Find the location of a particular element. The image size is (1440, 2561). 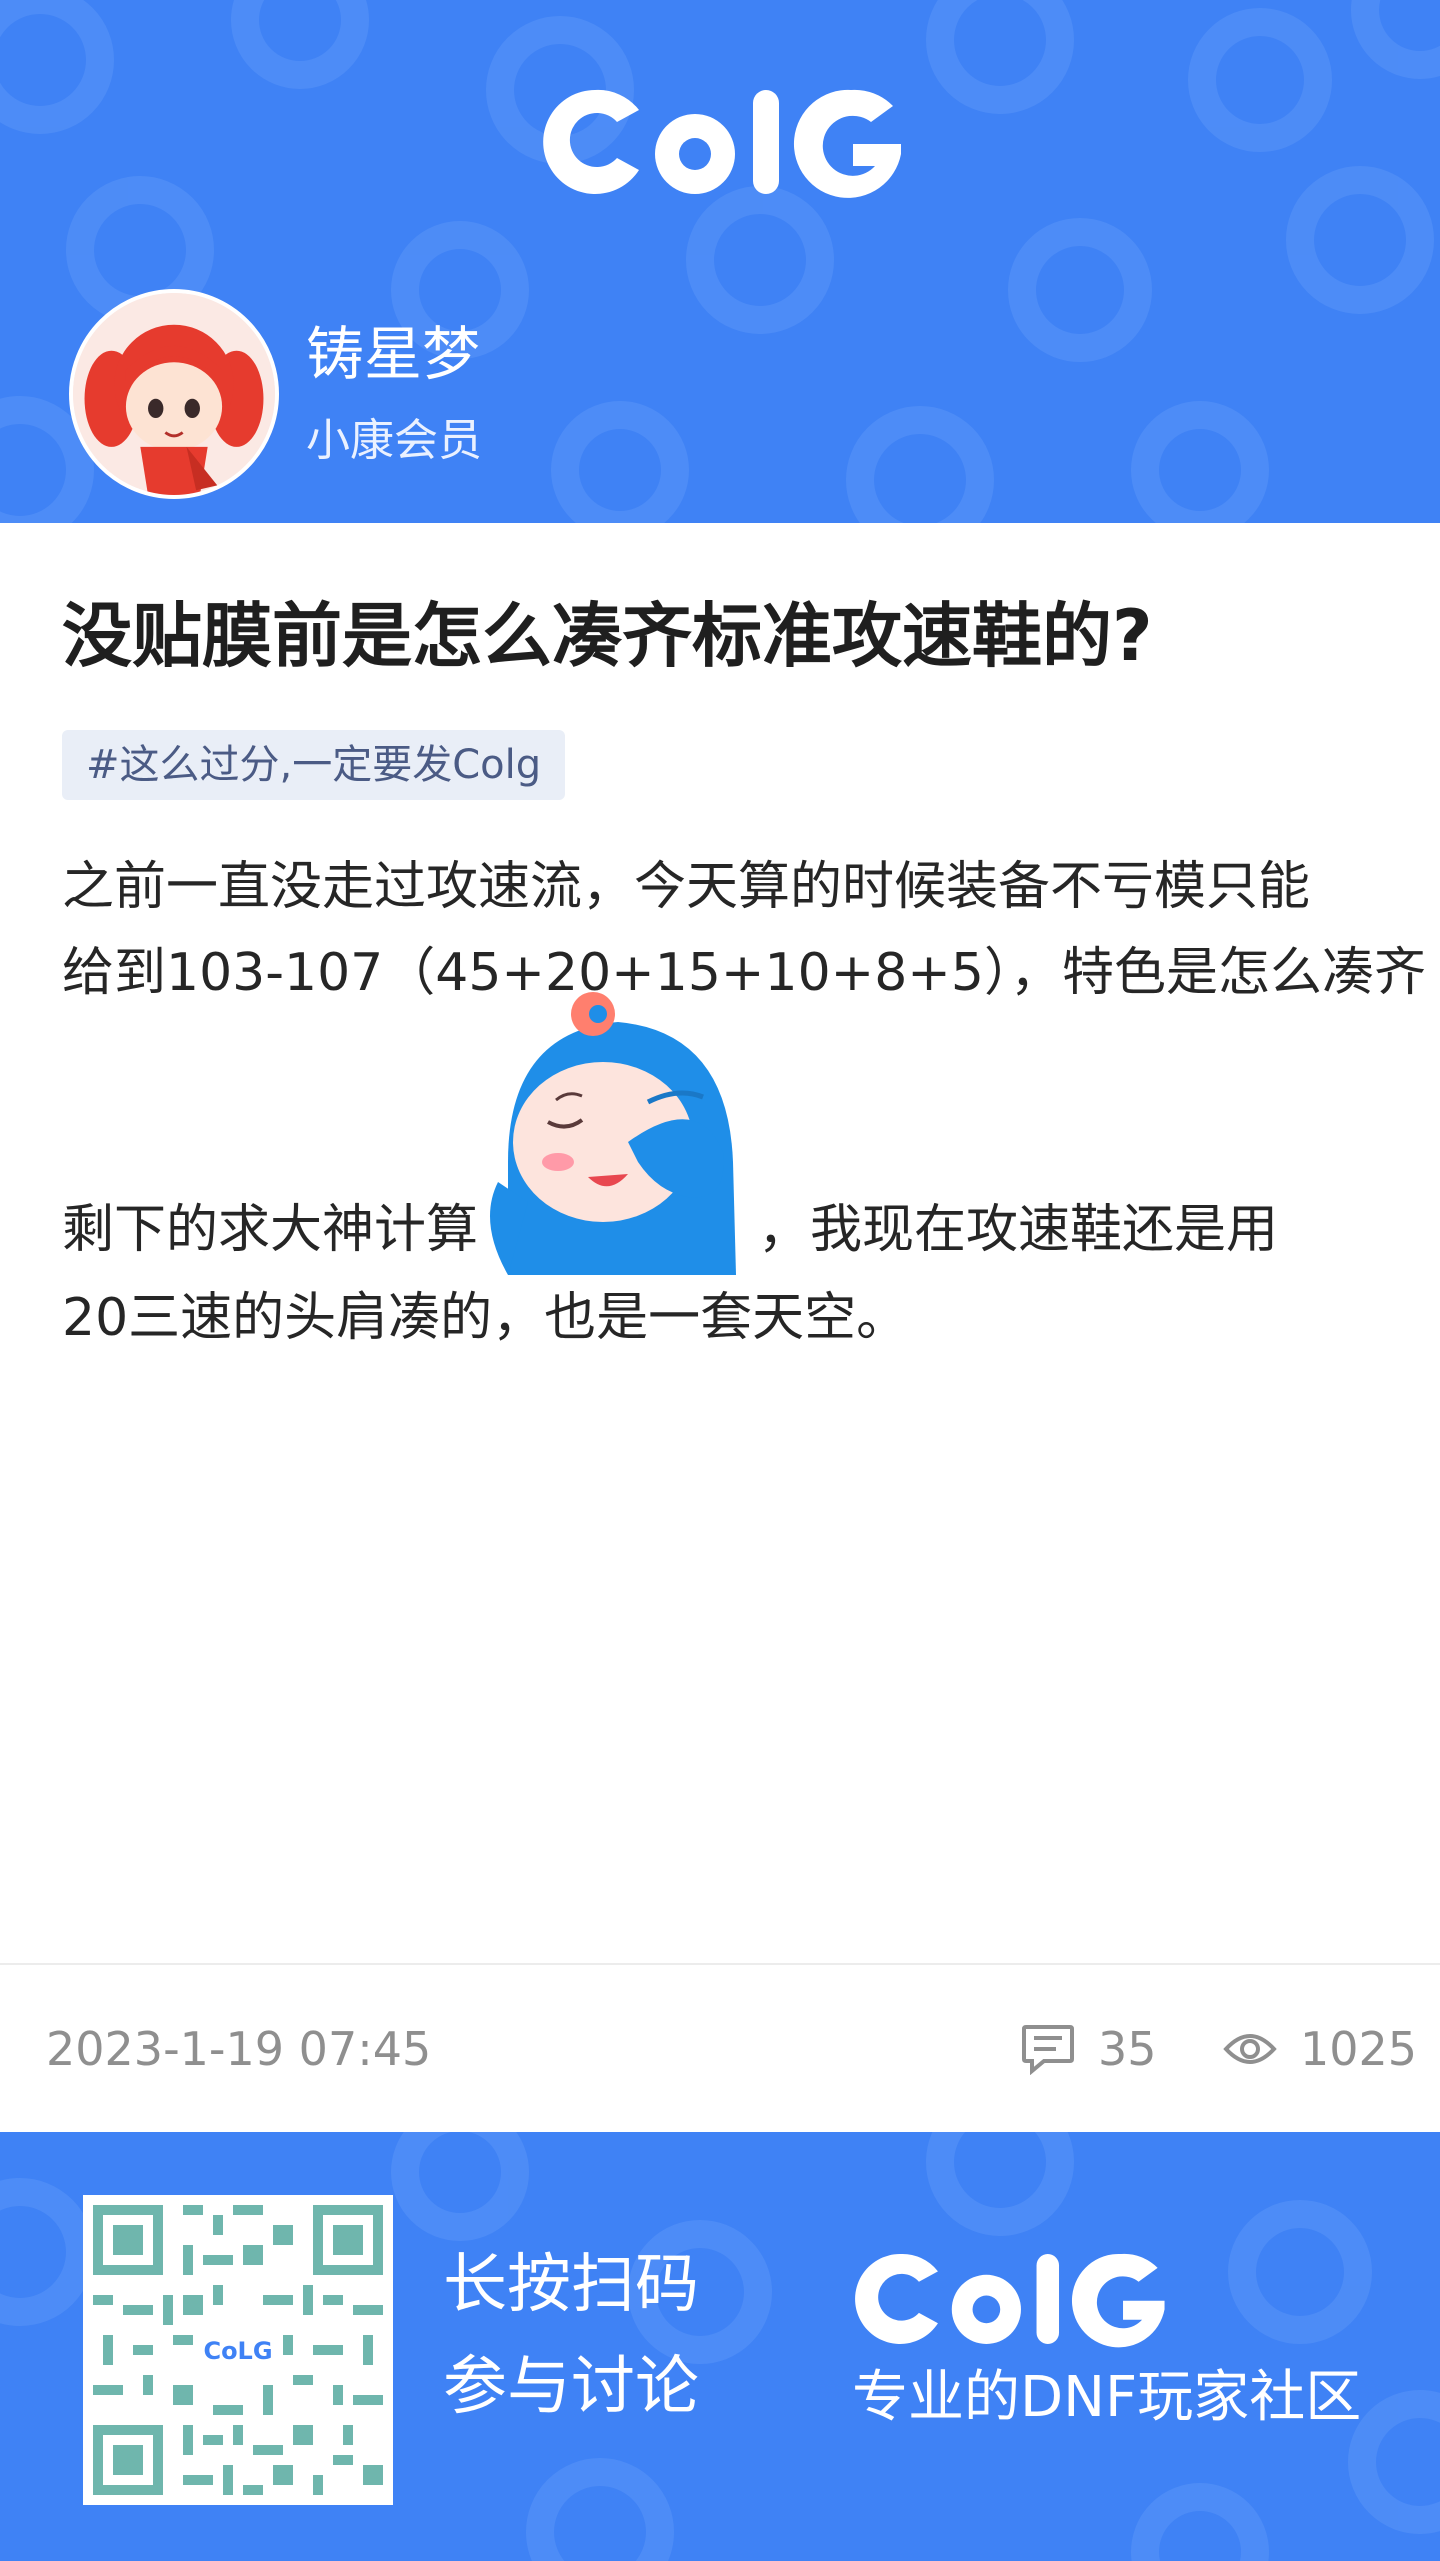

view-count: 1025 is located at coordinates (1319, 2049).